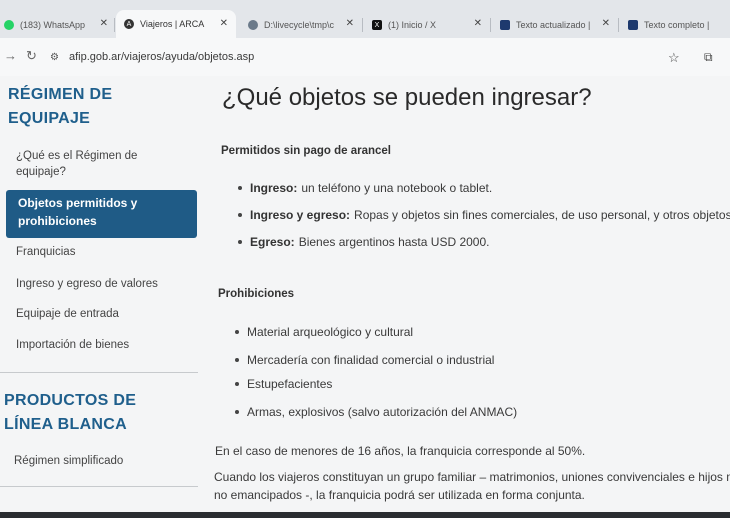 The height and width of the screenshot is (518, 730). What do you see at coordinates (365, 515) in the screenshot?
I see `taskbar-edge` at bounding box center [365, 515].